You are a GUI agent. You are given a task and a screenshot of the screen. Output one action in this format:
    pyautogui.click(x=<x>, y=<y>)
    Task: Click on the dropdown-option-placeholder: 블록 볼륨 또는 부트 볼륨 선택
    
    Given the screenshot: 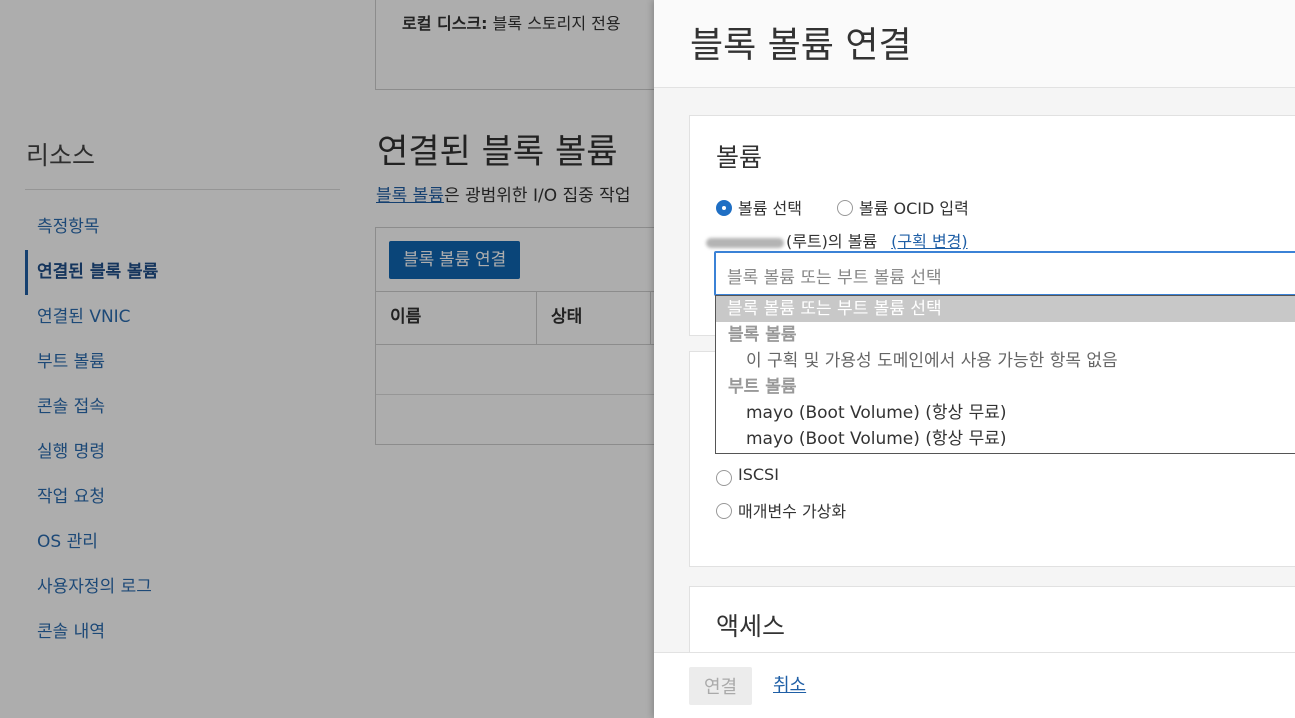 What is the action you would take?
    pyautogui.click(x=1005, y=309)
    